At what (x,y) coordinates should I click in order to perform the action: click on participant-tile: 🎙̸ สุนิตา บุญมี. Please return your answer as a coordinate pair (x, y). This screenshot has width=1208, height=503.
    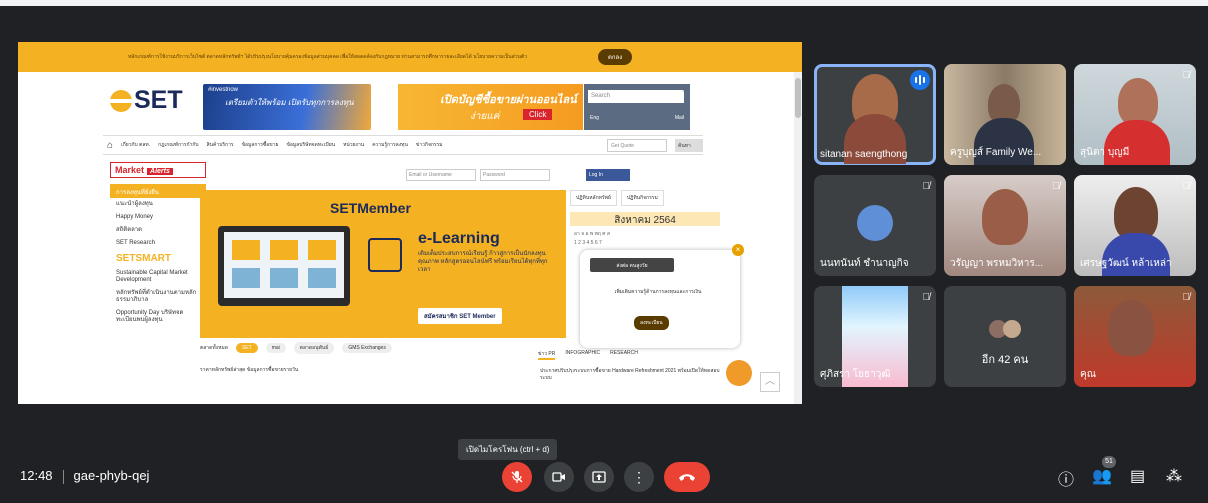
    Looking at the image, I should click on (1135, 114).